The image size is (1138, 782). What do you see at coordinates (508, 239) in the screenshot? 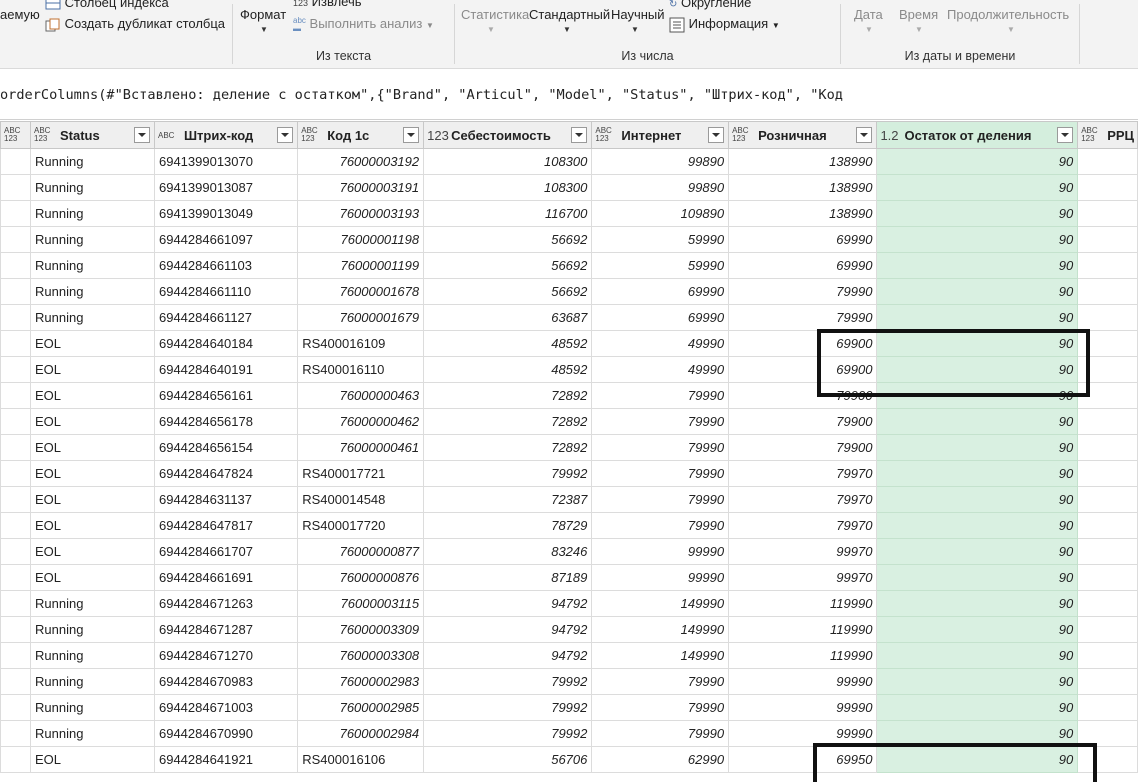
I see `table-cell: 56692` at bounding box center [508, 239].